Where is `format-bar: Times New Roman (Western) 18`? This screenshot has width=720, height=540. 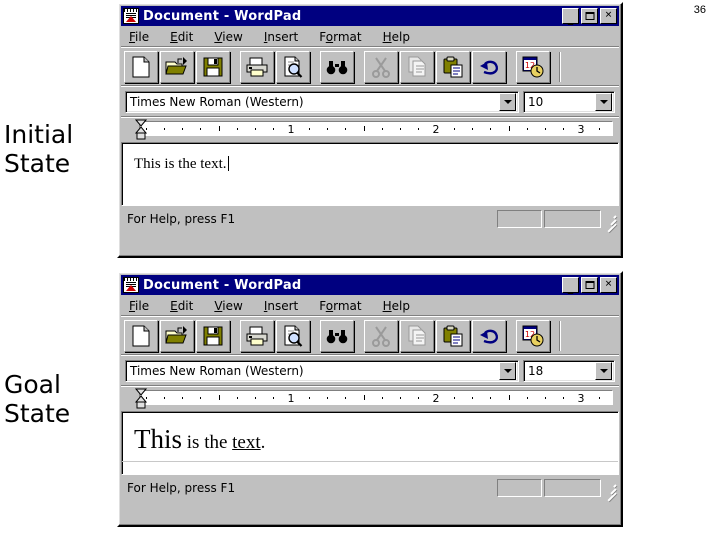 format-bar: Times New Roman (Western) 18 is located at coordinates (370, 370).